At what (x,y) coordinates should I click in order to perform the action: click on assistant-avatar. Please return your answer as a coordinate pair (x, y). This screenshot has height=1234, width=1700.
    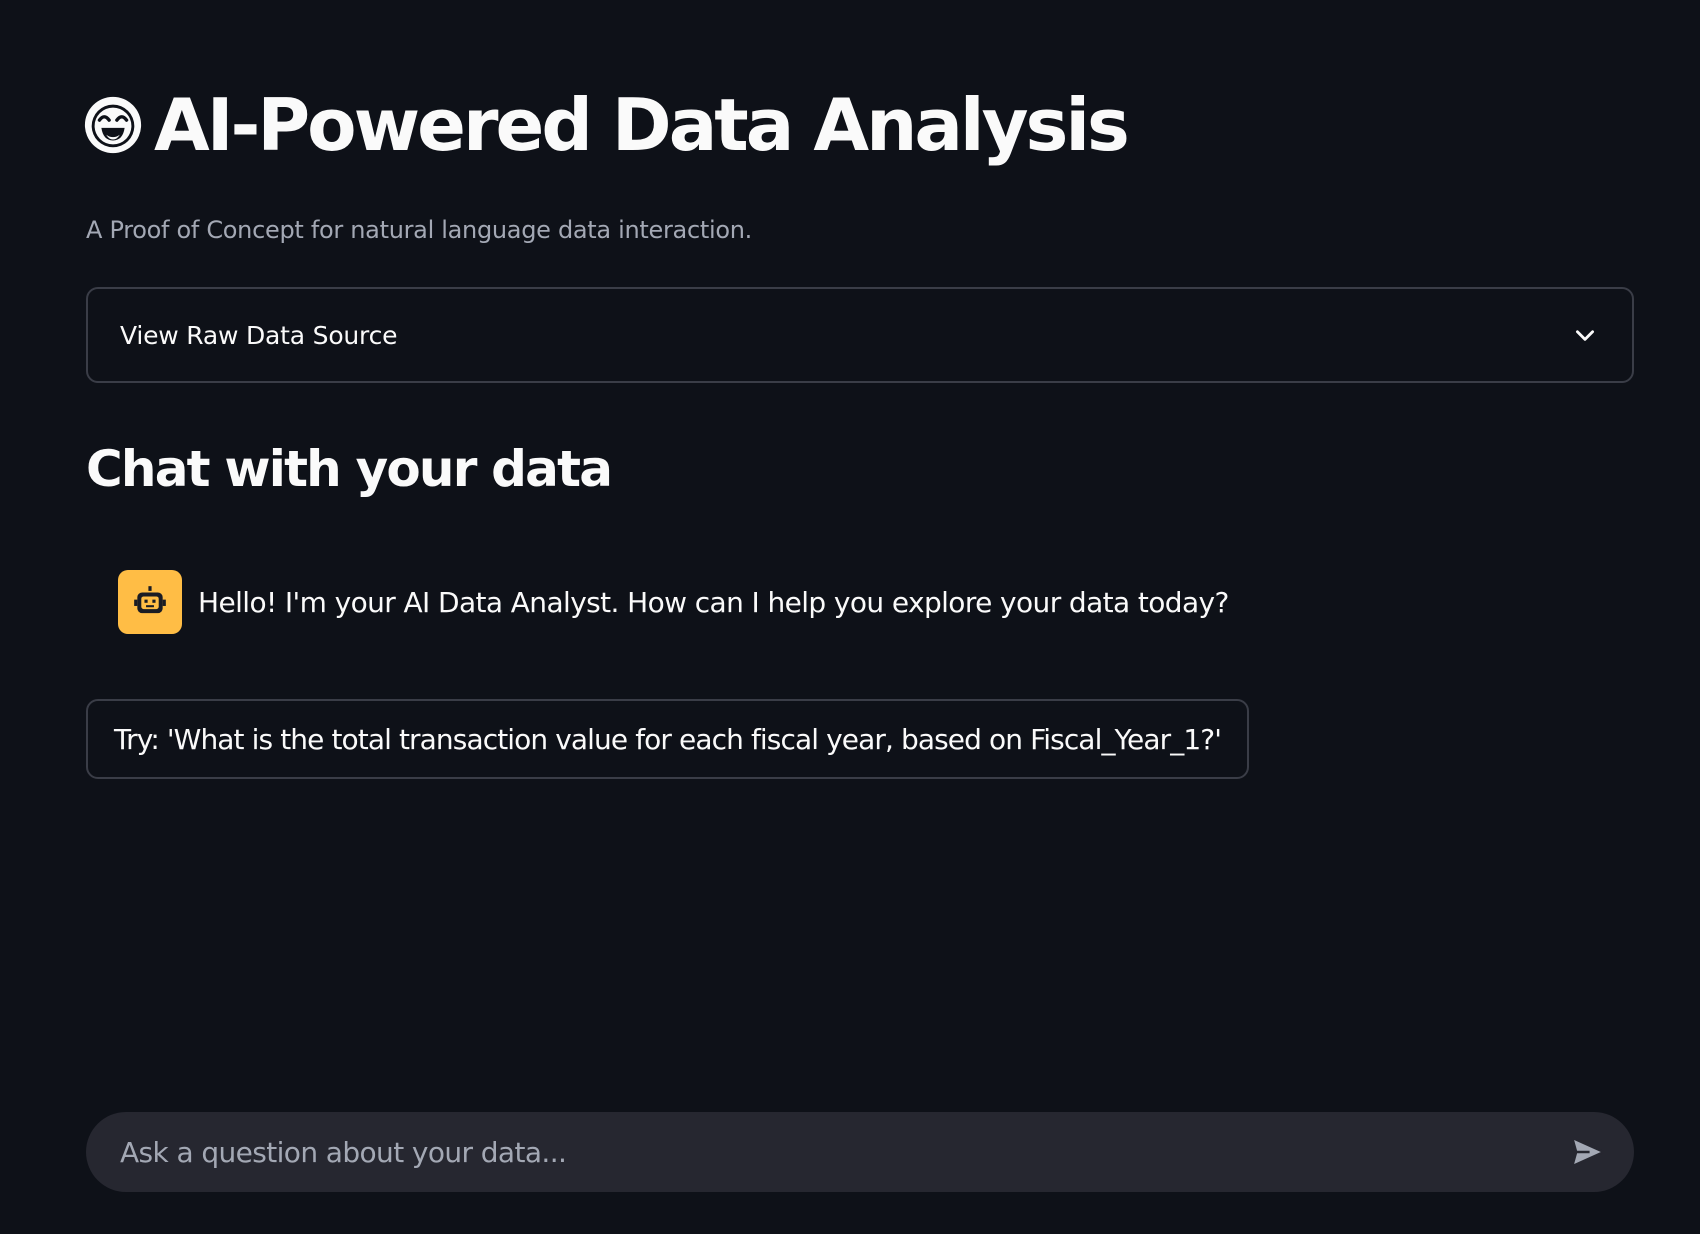
    Looking at the image, I should click on (150, 602).